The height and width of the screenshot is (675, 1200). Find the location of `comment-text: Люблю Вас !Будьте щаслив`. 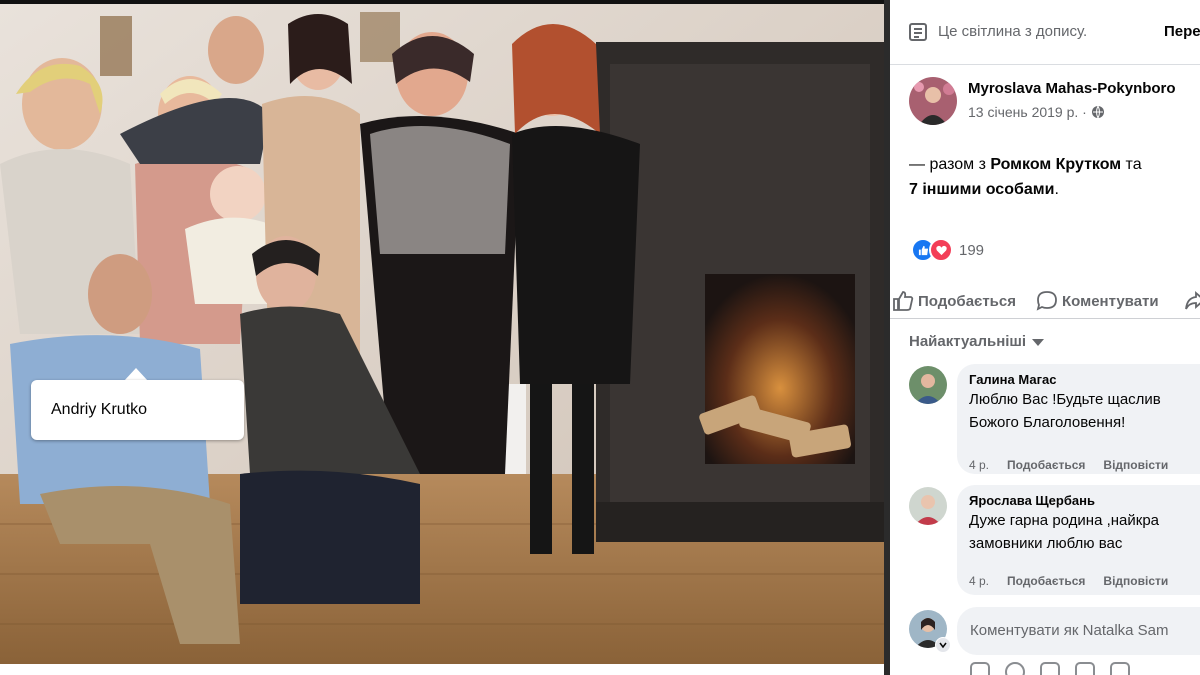

comment-text: Люблю Вас !Будьте щаслив is located at coordinates (1065, 399).